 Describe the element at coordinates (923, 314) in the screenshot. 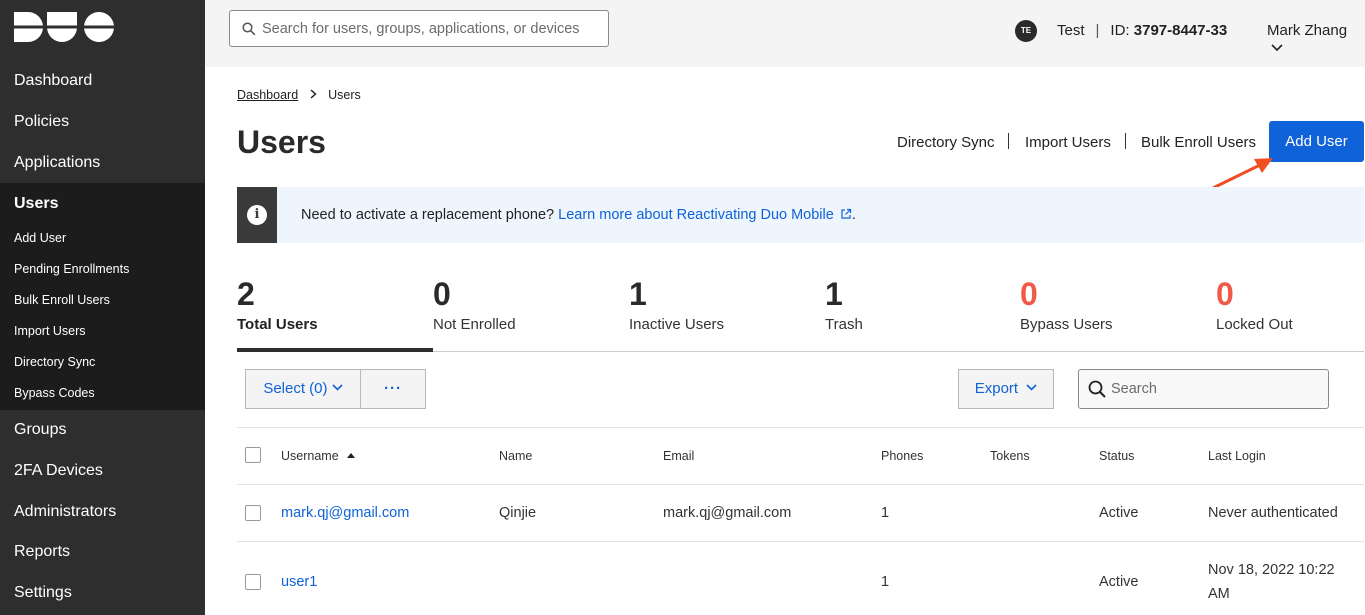

I see `stat-trash: 1 Trash` at that location.